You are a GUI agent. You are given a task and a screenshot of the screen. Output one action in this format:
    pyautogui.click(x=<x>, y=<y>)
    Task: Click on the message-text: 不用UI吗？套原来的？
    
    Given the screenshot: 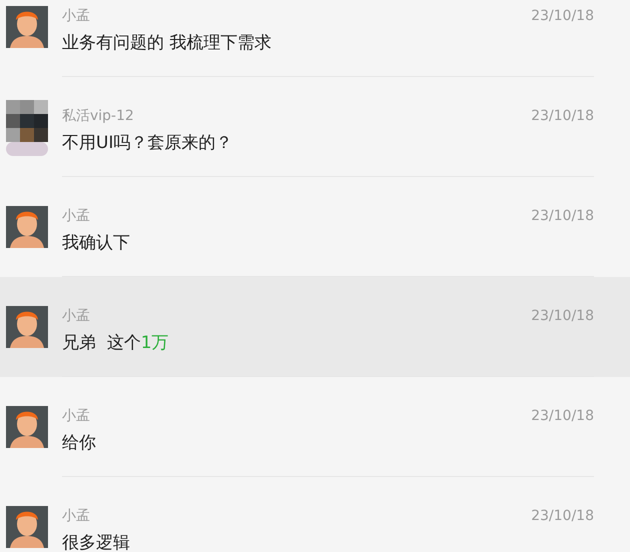 What is the action you would take?
    pyautogui.click(x=148, y=143)
    